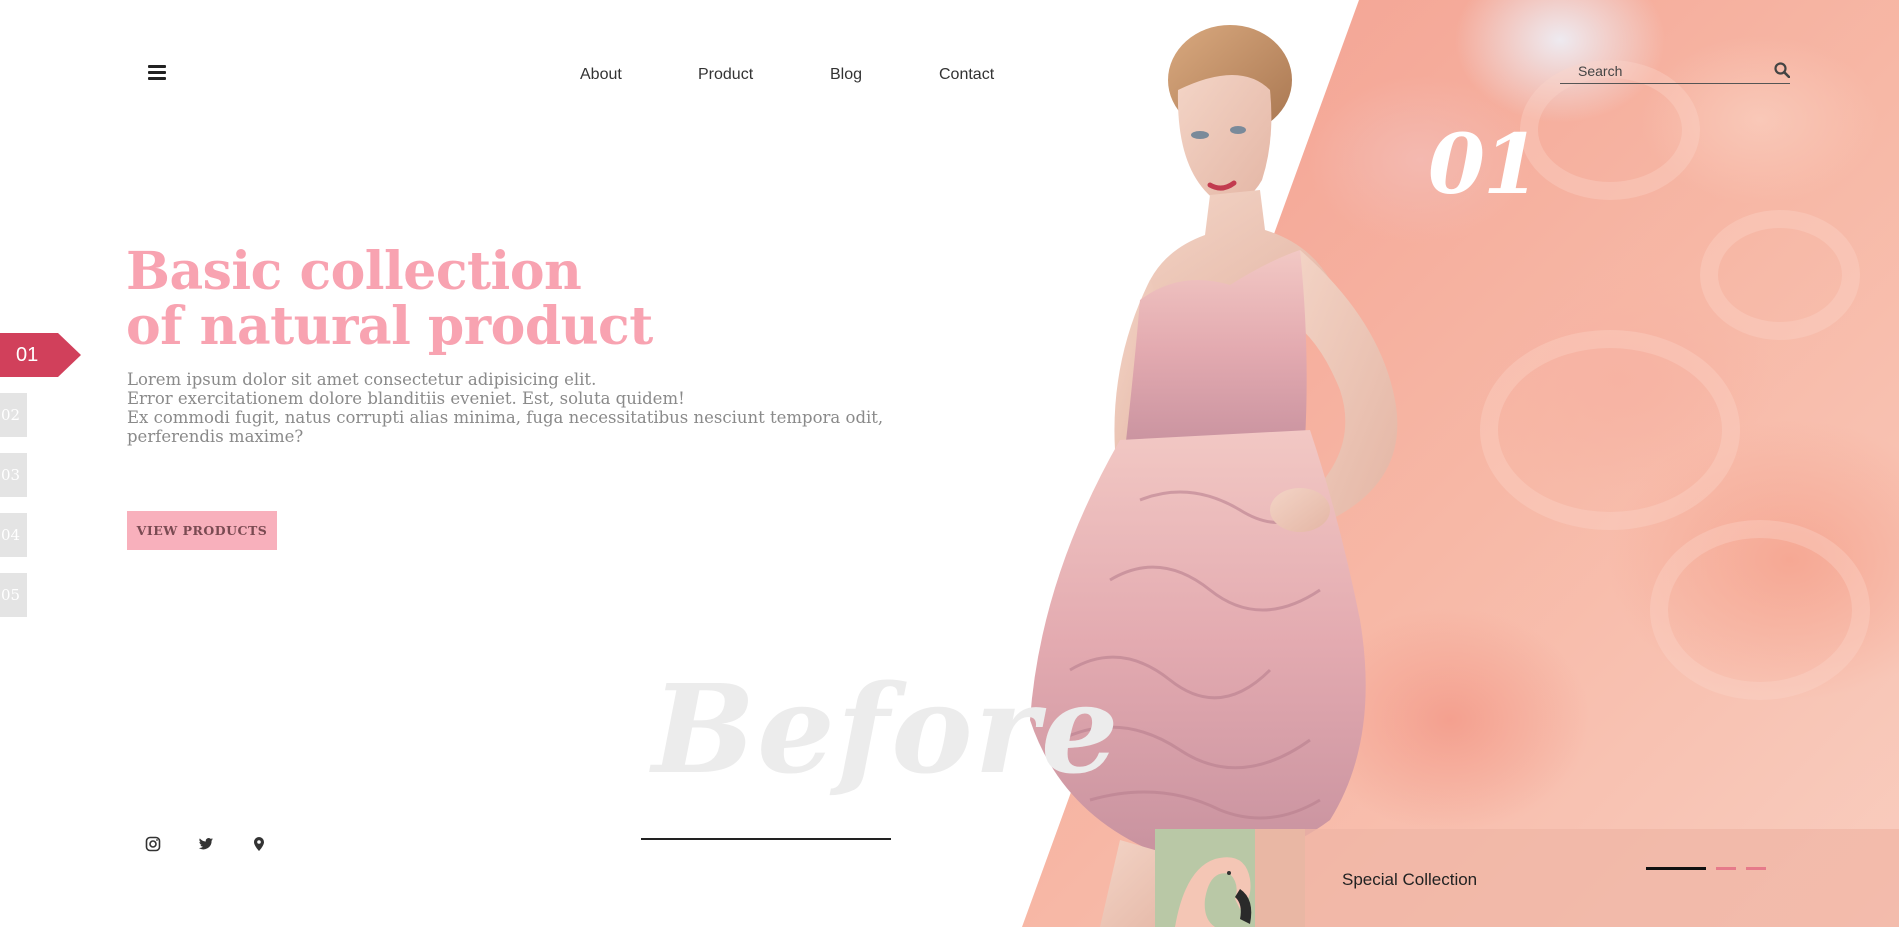 This screenshot has height=927, width=1899. What do you see at coordinates (601, 75) in the screenshot?
I see `nav-about: About` at bounding box center [601, 75].